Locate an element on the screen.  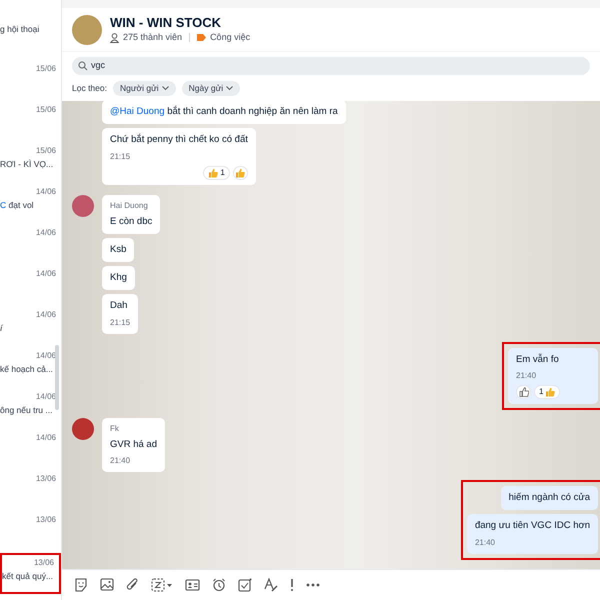
message-text: Dah is located at coordinates (119, 306).